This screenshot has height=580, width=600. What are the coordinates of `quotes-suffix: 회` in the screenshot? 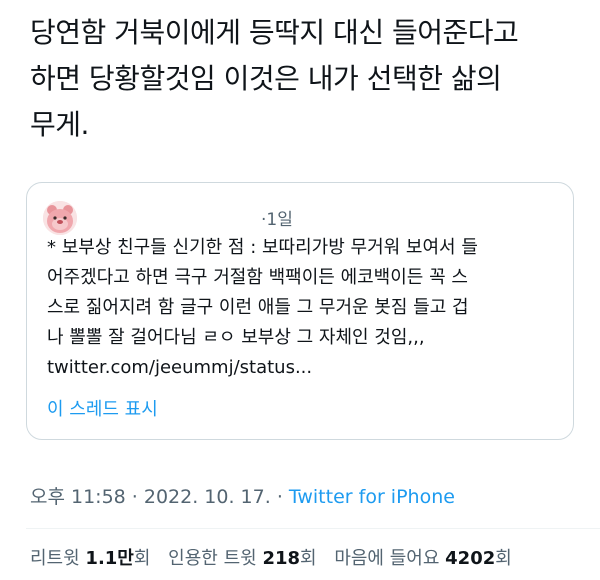 It's located at (308, 558).